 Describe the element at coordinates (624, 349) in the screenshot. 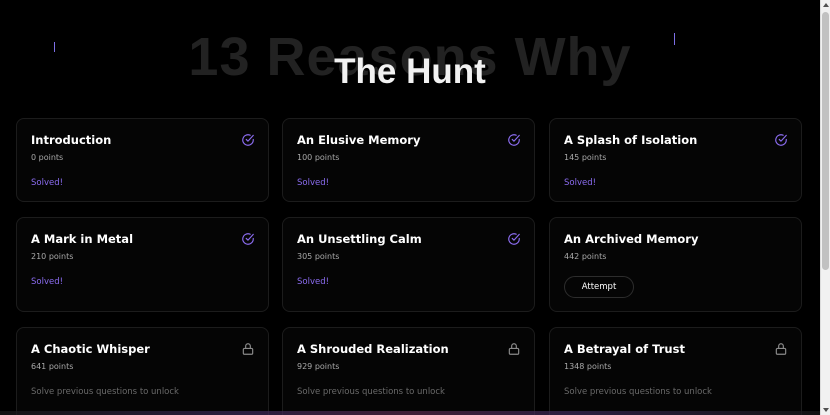

I see `card-title: A Betrayal of Trust` at that location.